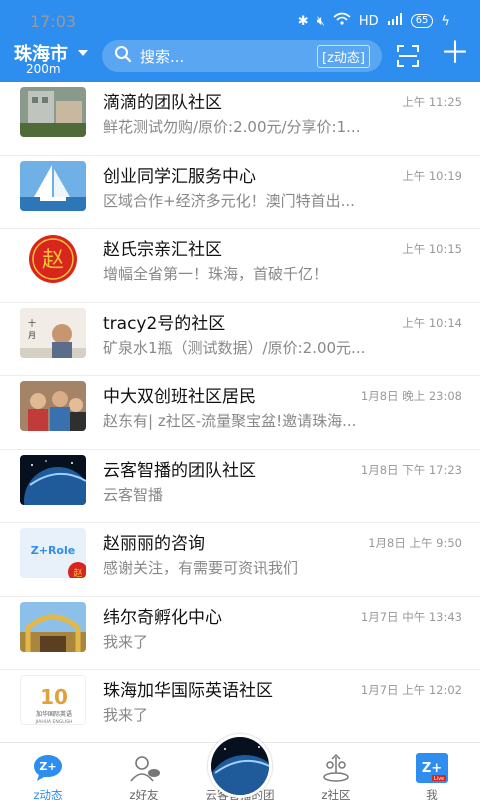  I want to click on charging-icon: ϟ, so click(445, 21).